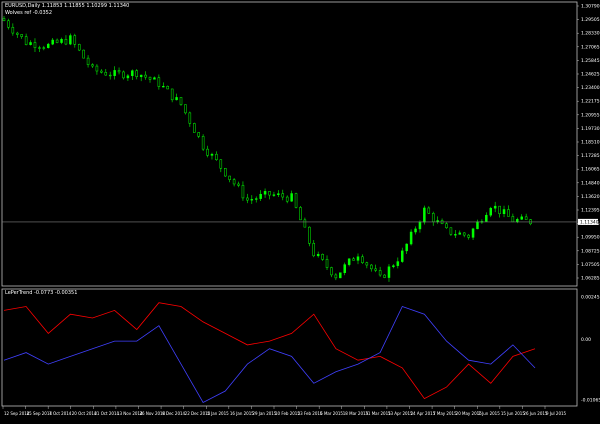 Image resolution: width=600 pixels, height=424 pixels. I want to click on indicator-axis: 0.00245 0.00 -0.01065, so click(590, 349).